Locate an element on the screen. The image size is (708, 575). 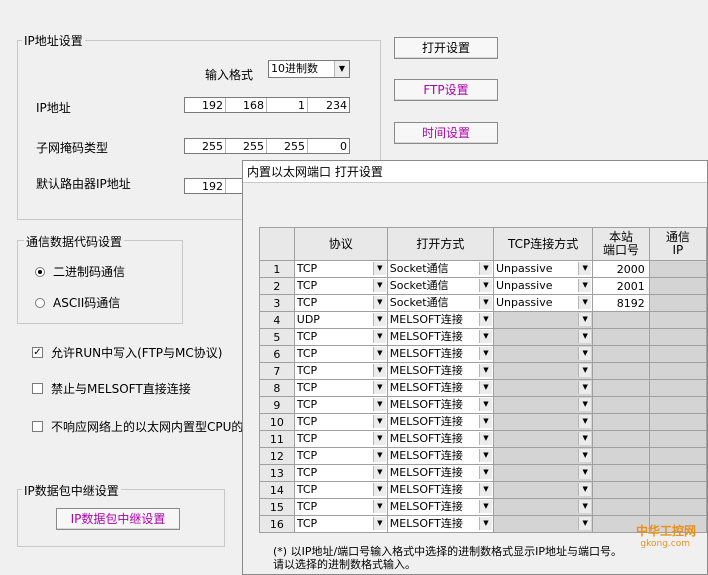
local-port-cell: 2000 is located at coordinates (621, 269).